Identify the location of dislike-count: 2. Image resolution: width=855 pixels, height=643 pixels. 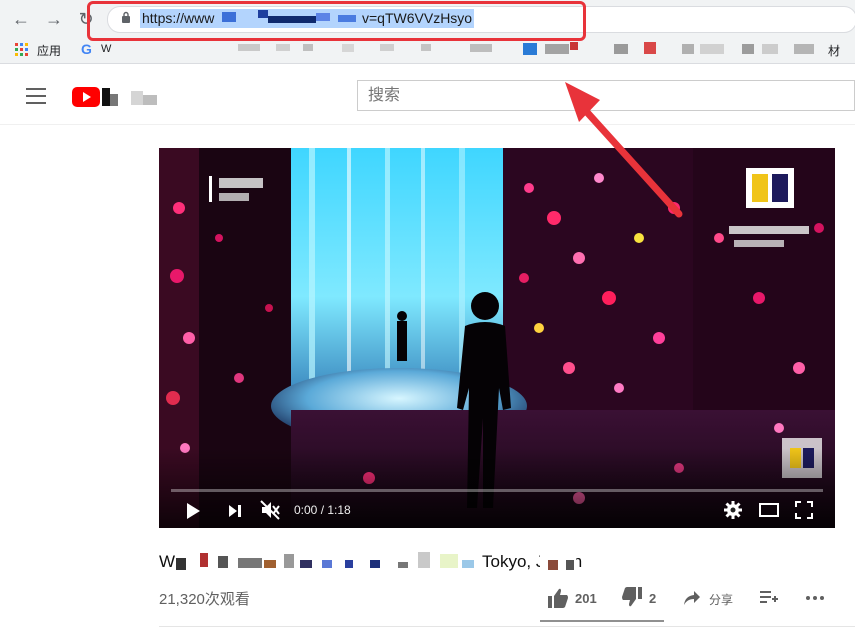
(653, 598).